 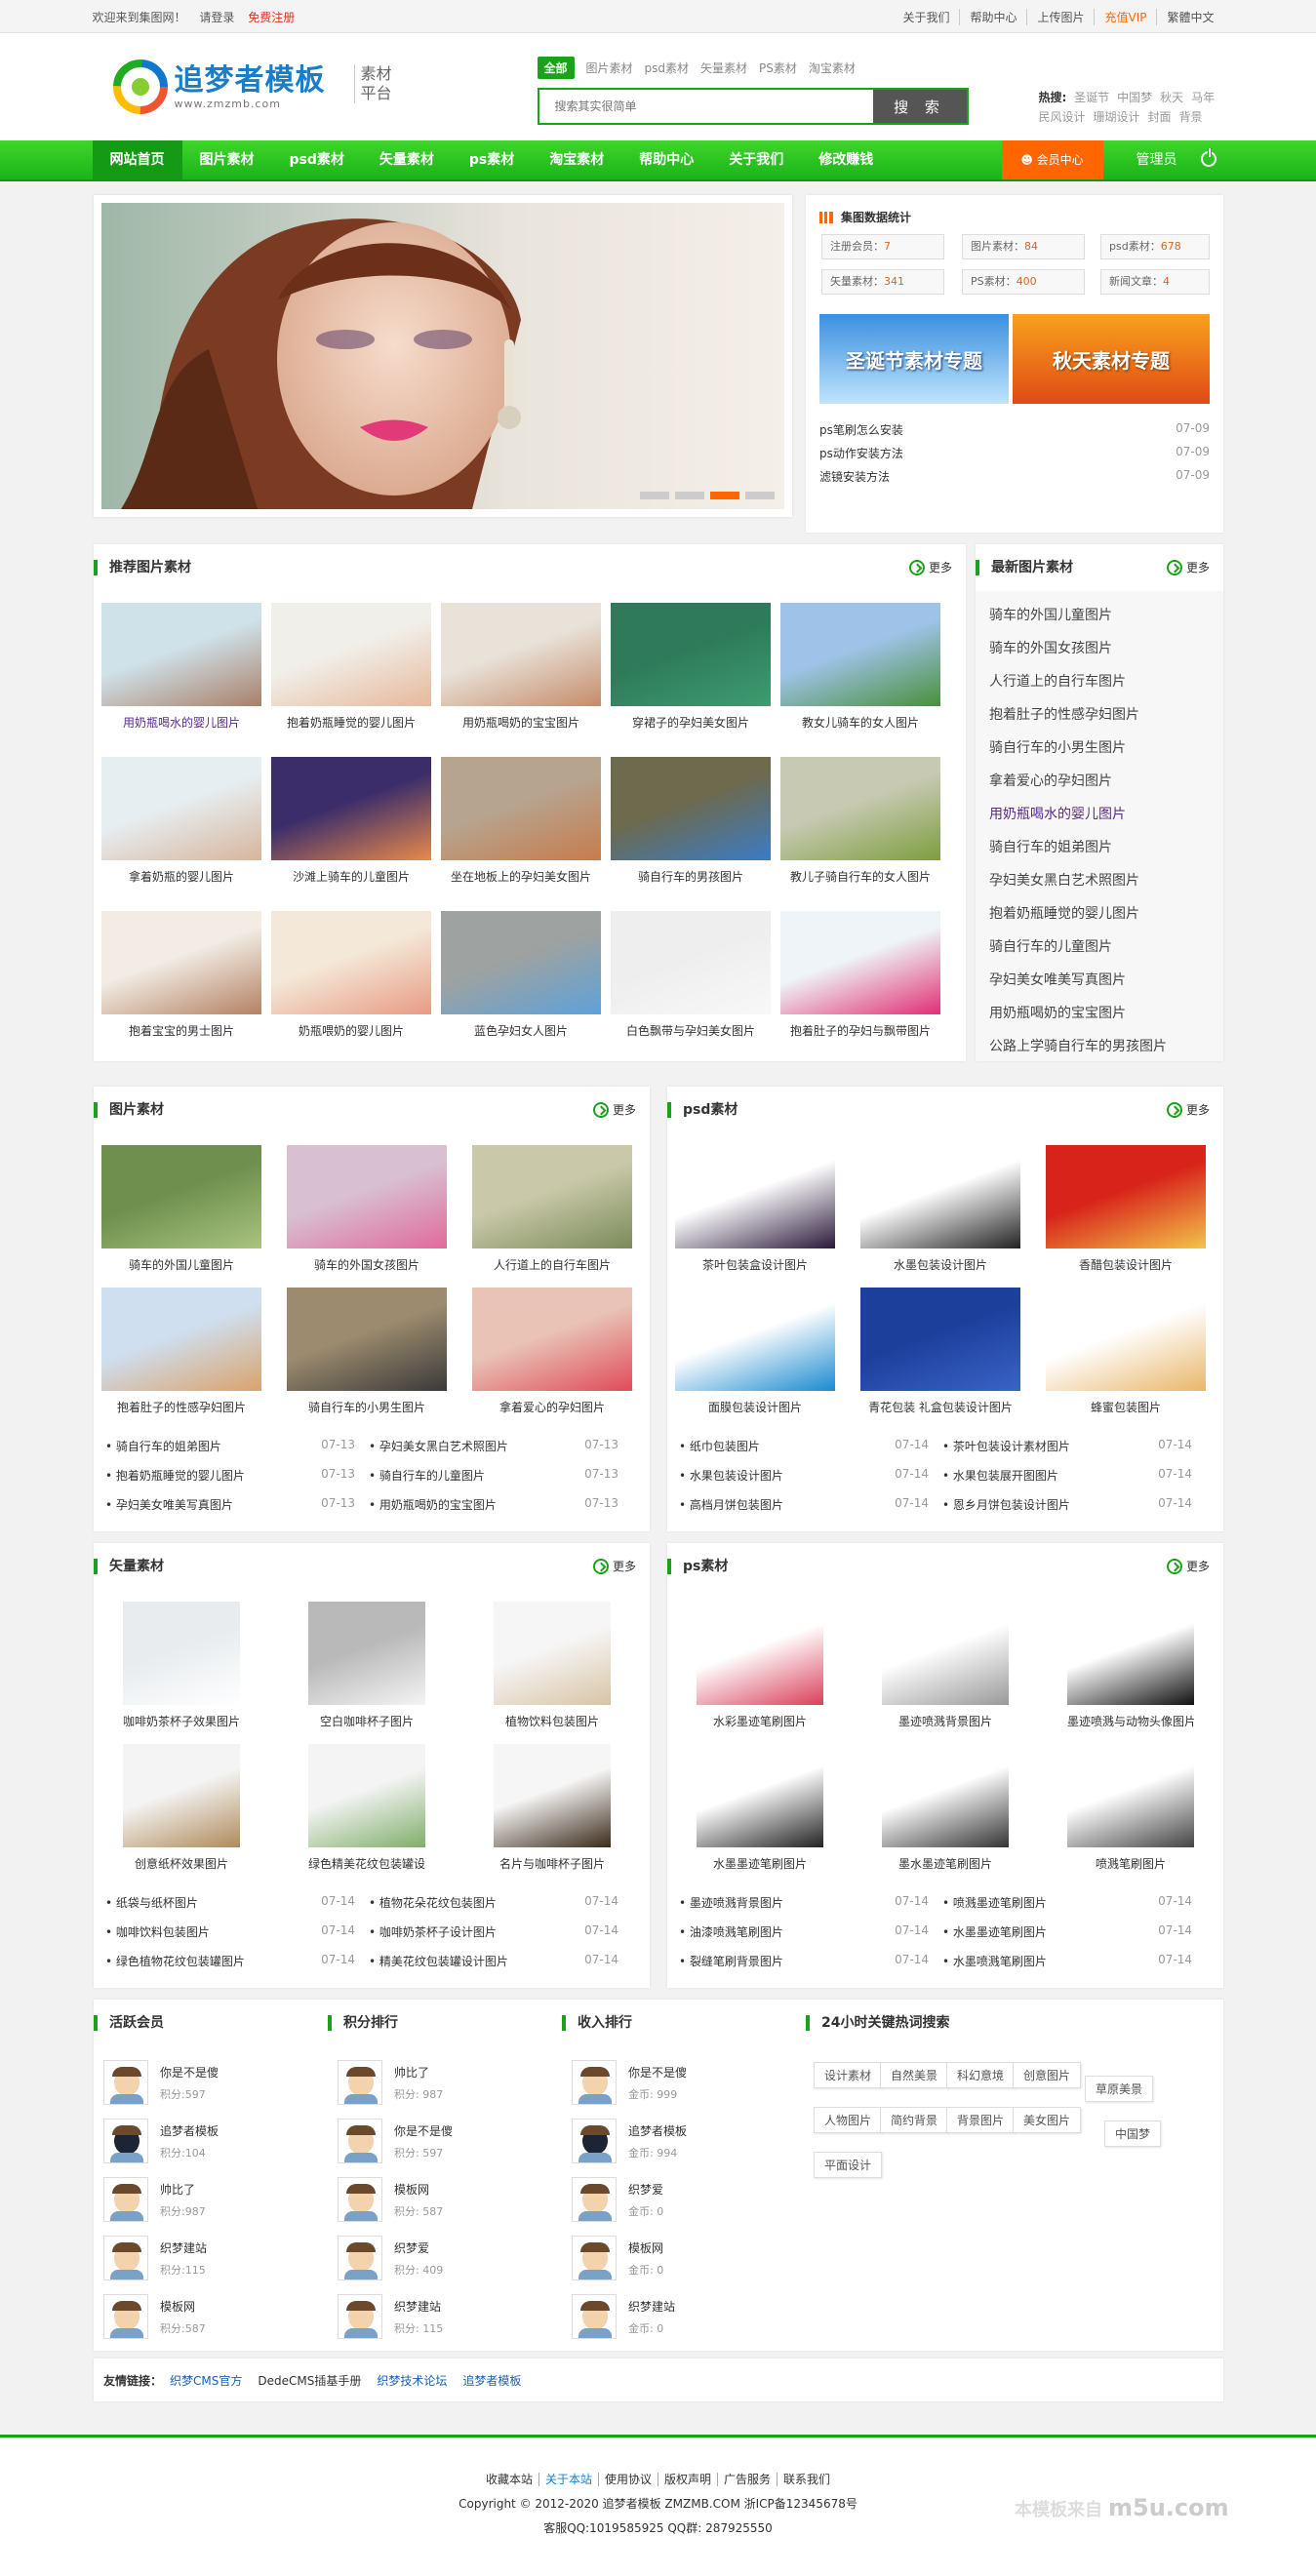 I want to click on latest-item: 骑车的外国女孩图片, so click(x=1050, y=647).